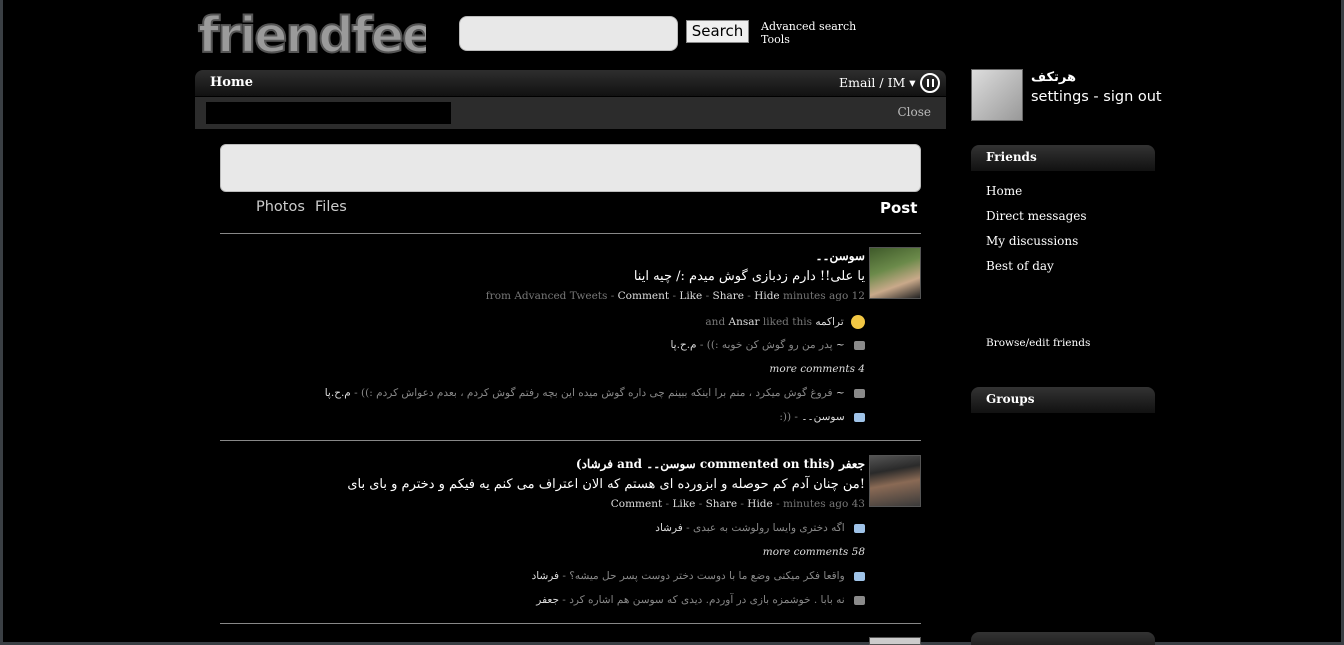 The image size is (1344, 645). Describe the element at coordinates (1038, 343) in the screenshot. I see `browse-edit-friends-link: Browse/edit friends` at that location.